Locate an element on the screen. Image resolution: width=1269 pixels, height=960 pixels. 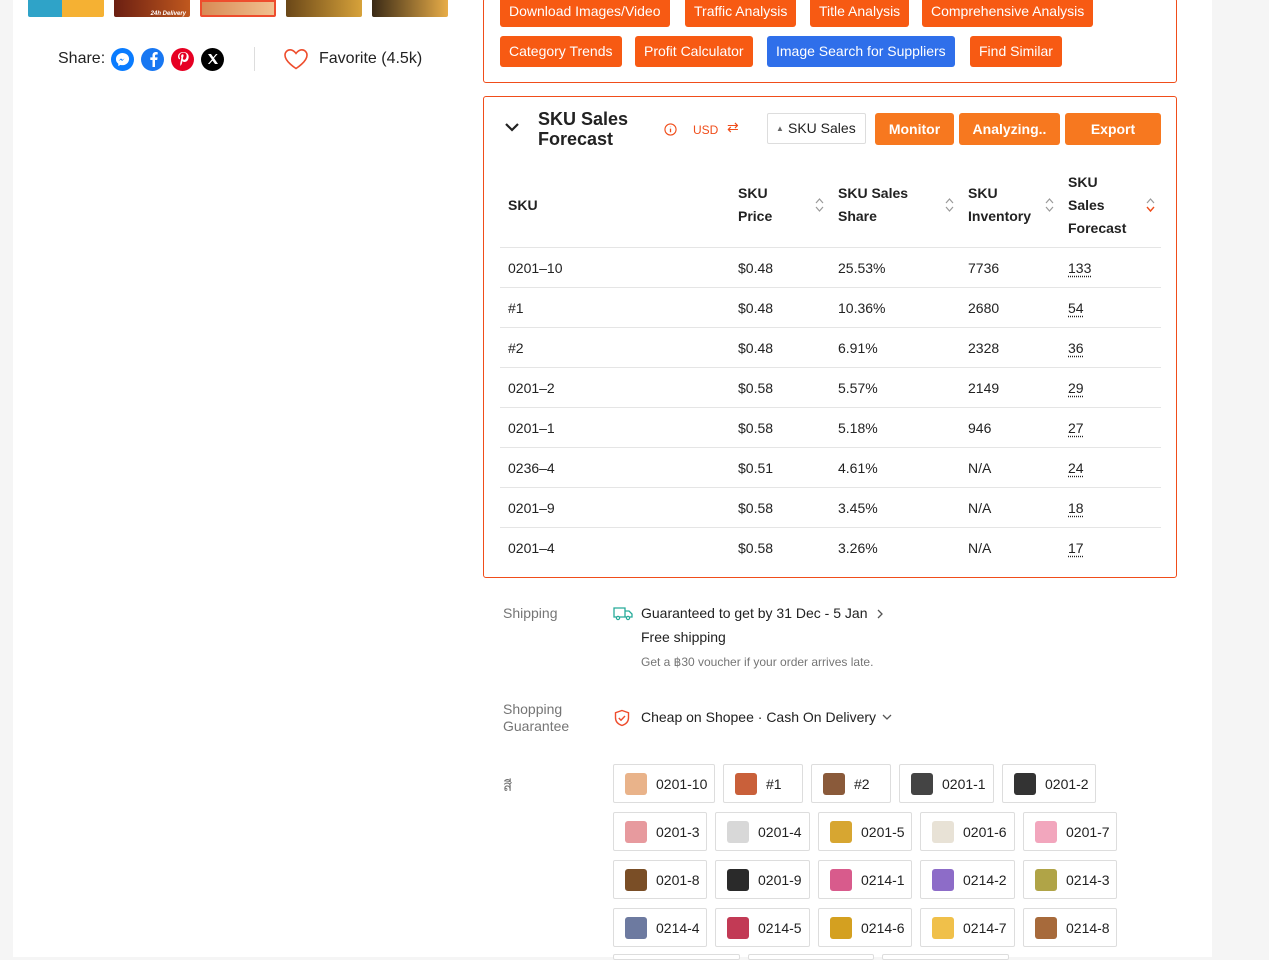
variation-option: 0201-8 is located at coordinates (660, 879).